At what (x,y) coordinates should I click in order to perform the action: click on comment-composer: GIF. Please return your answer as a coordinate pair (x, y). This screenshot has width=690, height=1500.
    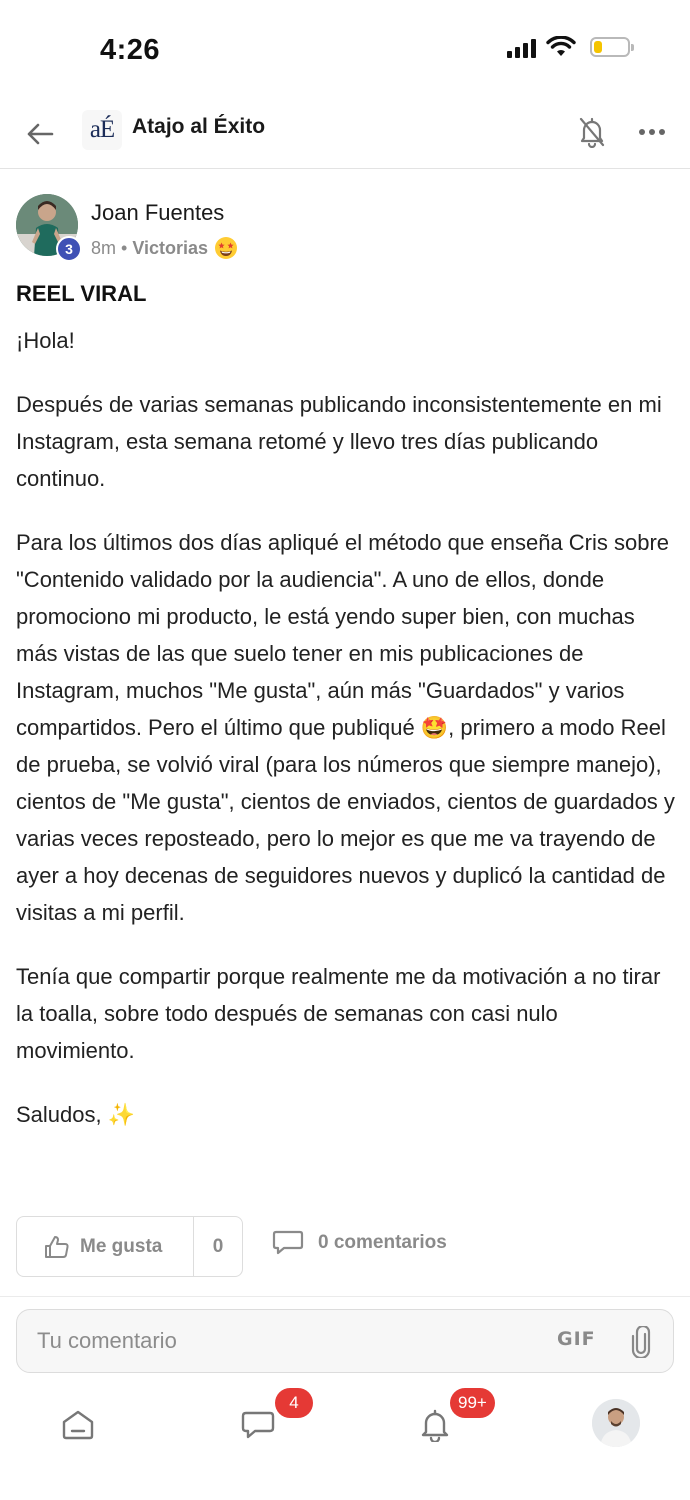
    Looking at the image, I should click on (345, 1341).